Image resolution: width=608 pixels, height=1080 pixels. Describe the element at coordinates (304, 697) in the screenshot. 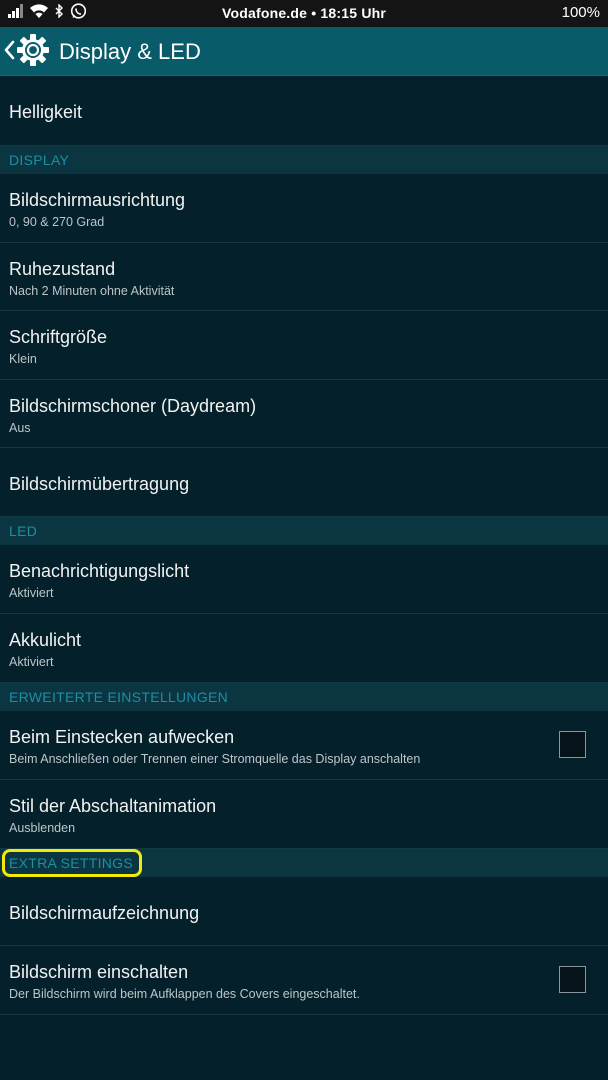

I see `section-header-erweiterte-einstellungen: ERWEITERTE EINSTELLUNGEN` at that location.